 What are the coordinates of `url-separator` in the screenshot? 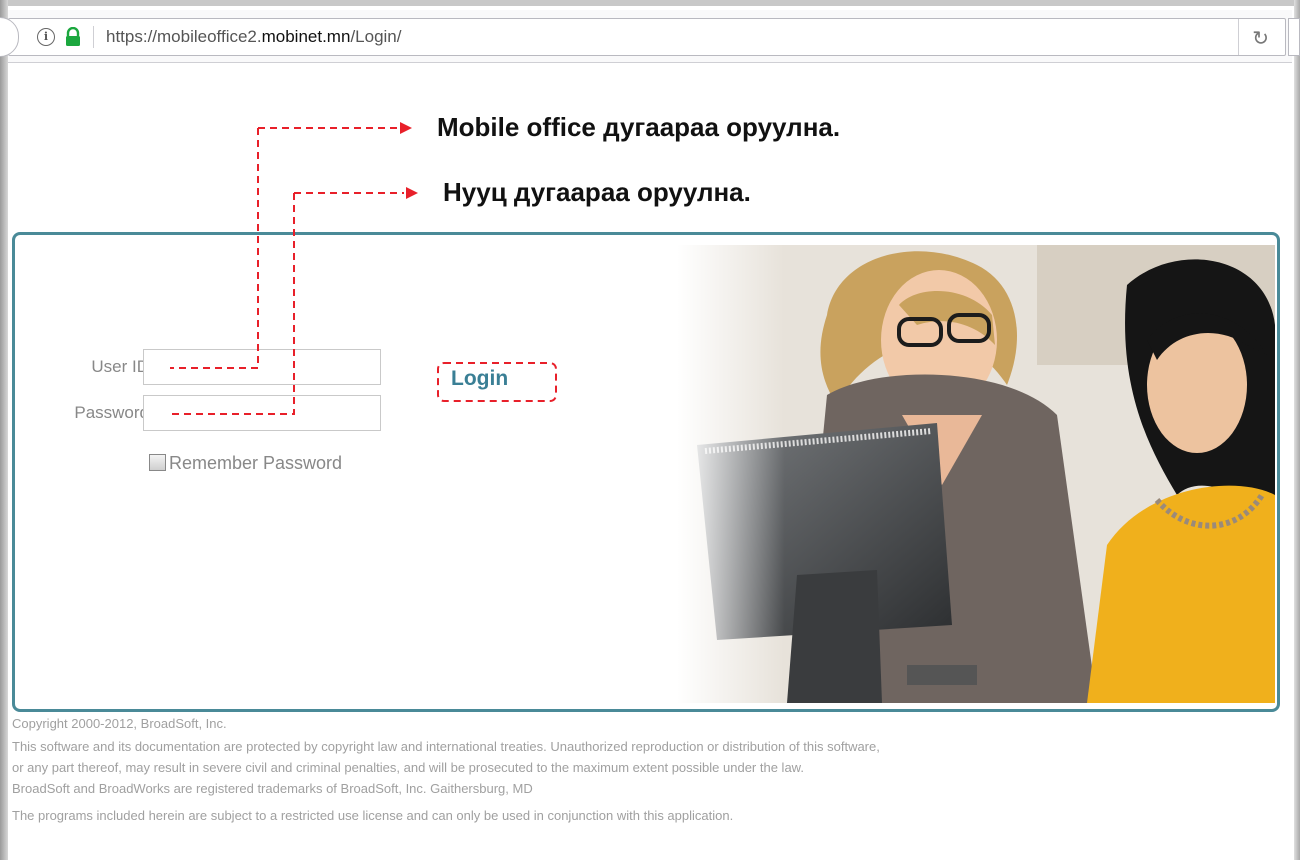 It's located at (93, 37).